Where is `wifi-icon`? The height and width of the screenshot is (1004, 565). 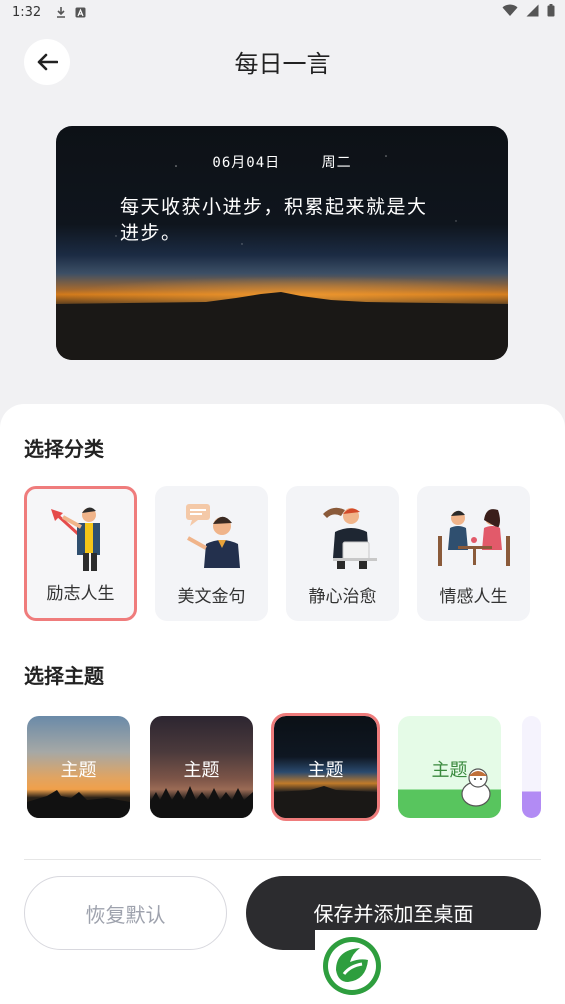 wifi-icon is located at coordinates (510, 10).